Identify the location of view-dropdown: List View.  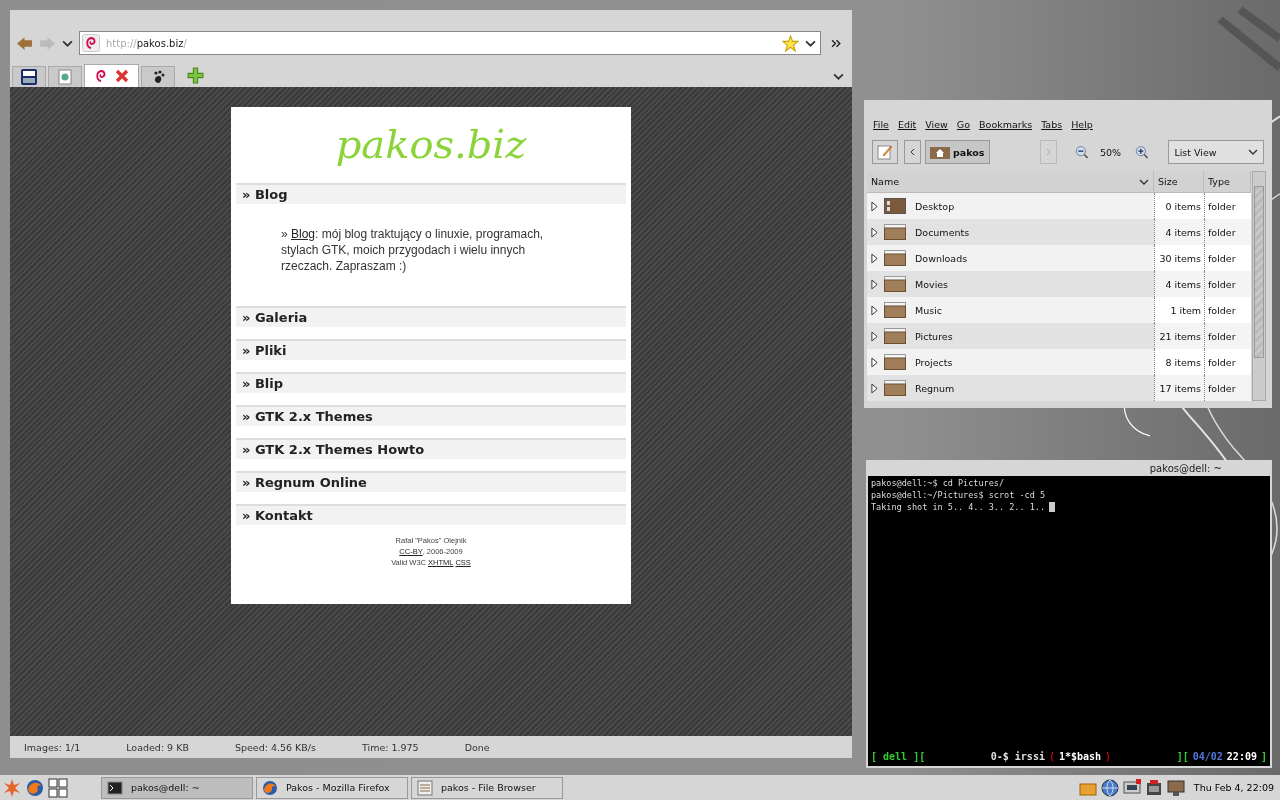
(1216, 152).